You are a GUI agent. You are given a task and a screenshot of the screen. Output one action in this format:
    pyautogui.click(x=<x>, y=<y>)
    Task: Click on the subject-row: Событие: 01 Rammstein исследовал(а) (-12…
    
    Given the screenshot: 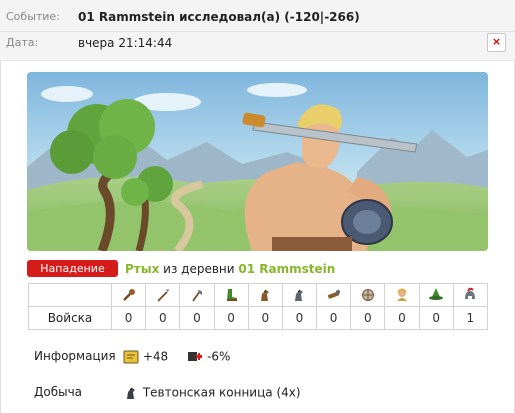 What is the action you would take?
    pyautogui.click(x=257, y=17)
    